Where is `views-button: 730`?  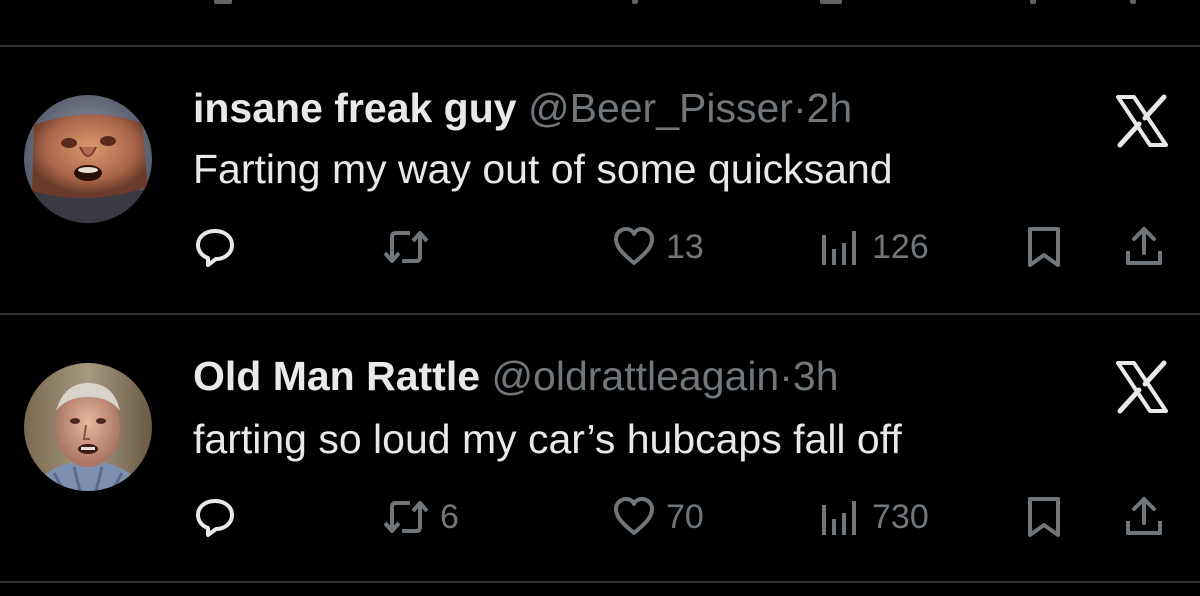
views-button: 730 is located at coordinates (873, 517).